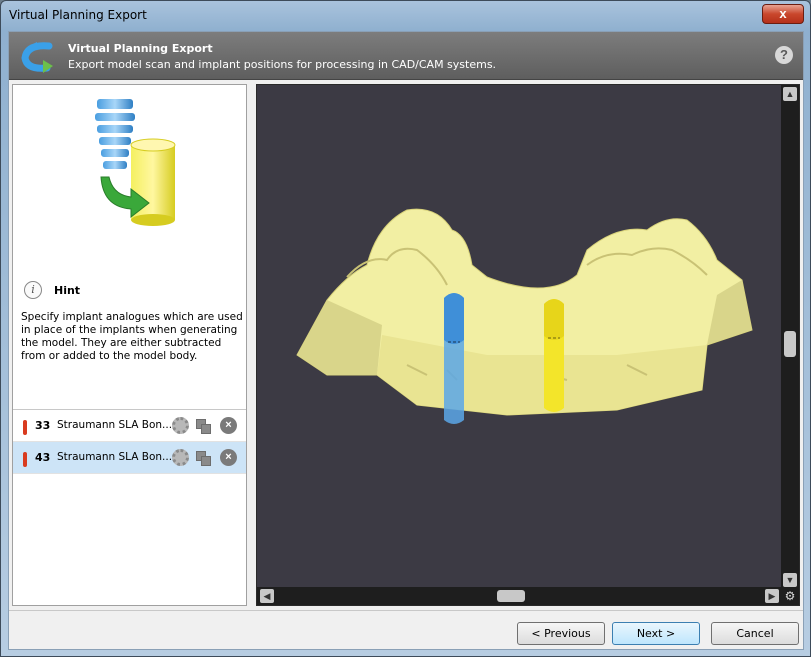 The width and height of the screenshot is (811, 657). What do you see at coordinates (511, 596) in the screenshot?
I see `horizontal-scroll-thumb` at bounding box center [511, 596].